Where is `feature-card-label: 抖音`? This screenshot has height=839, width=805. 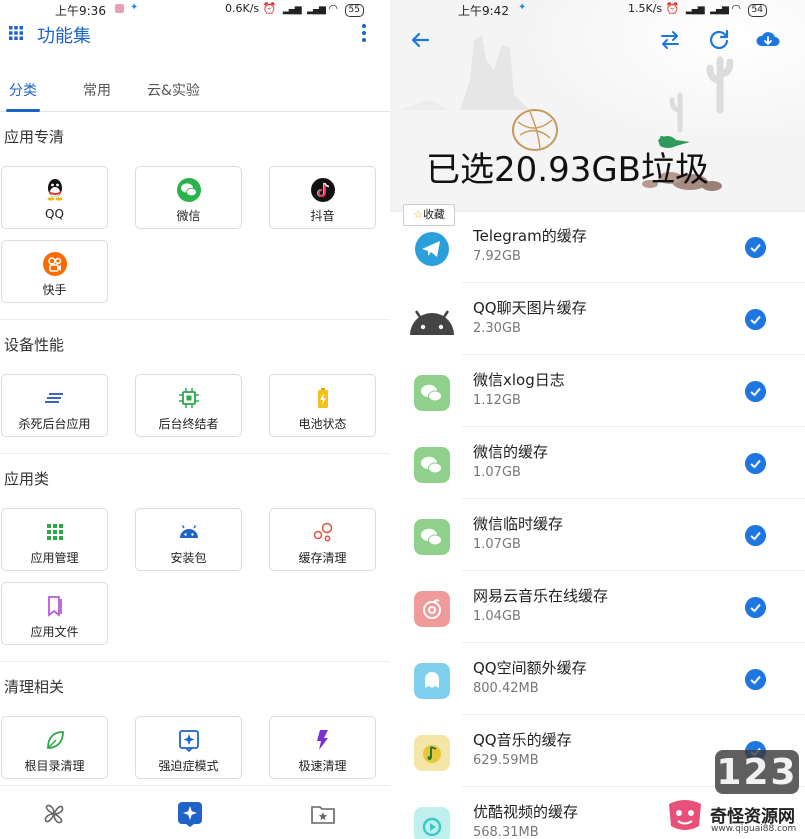
feature-card-label: 抖音 is located at coordinates (322, 216).